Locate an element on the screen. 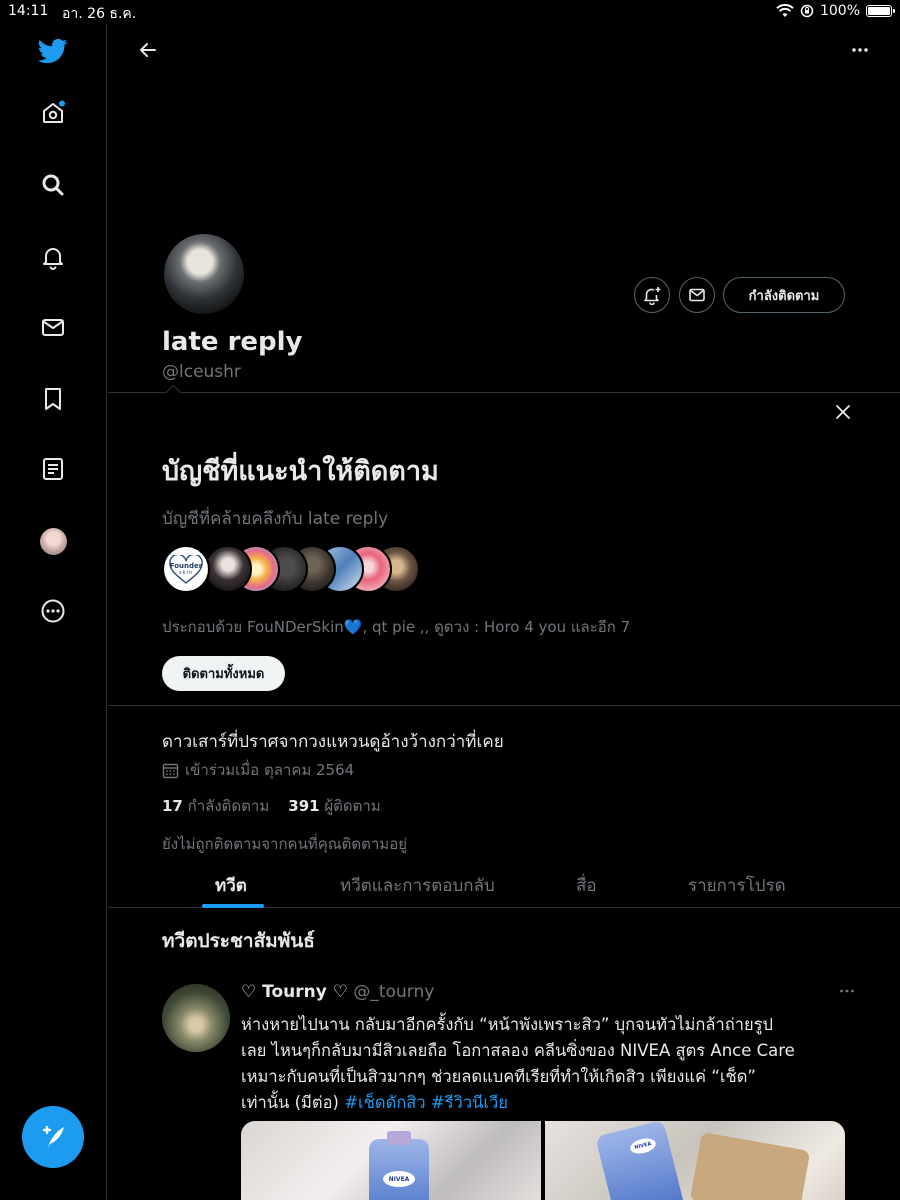 The image size is (900, 1200). hashtag-link: #รีวิวนีเวีย is located at coordinates (469, 1102).